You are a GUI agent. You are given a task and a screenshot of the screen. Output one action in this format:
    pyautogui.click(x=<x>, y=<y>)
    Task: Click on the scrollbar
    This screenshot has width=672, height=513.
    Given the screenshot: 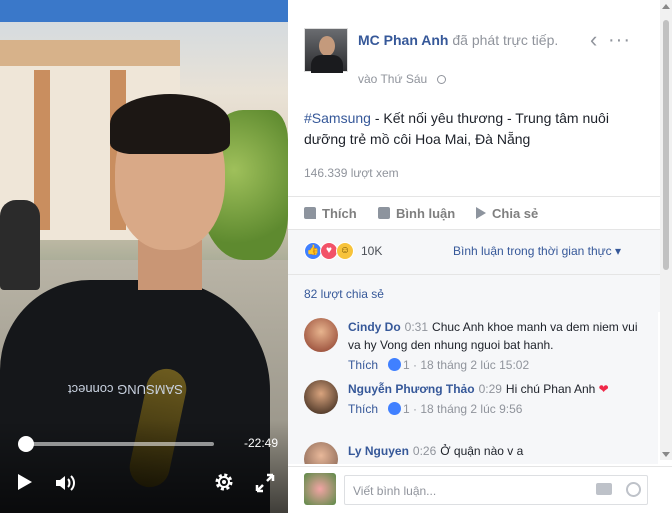 What is the action you would take?
    pyautogui.click(x=666, y=230)
    